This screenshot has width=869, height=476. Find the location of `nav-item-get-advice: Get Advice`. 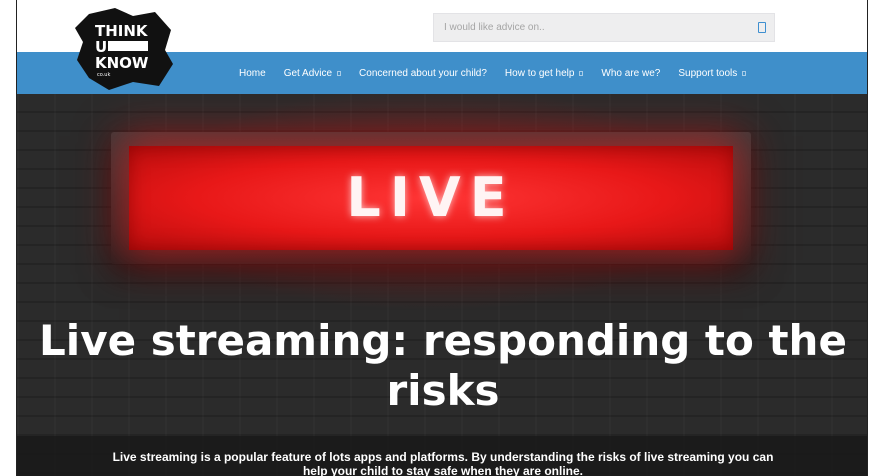

nav-item-get-advice: Get Advice is located at coordinates (312, 73).